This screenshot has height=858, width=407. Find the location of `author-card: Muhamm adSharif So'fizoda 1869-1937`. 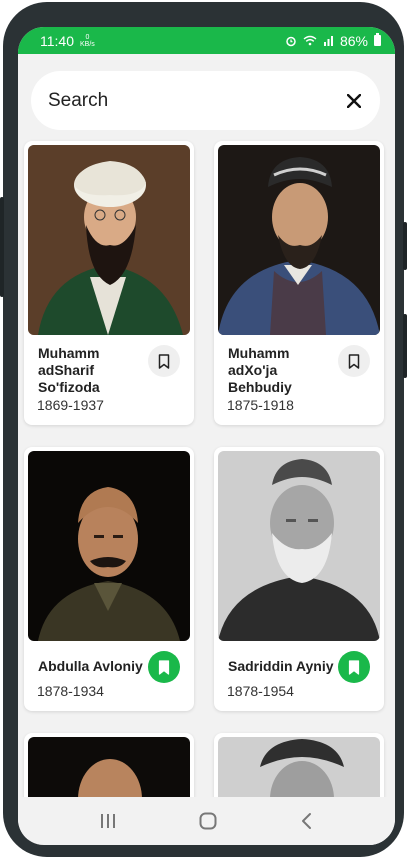

author-card: Muhamm adSharif So'fizoda 1869-1937 is located at coordinates (109, 283).